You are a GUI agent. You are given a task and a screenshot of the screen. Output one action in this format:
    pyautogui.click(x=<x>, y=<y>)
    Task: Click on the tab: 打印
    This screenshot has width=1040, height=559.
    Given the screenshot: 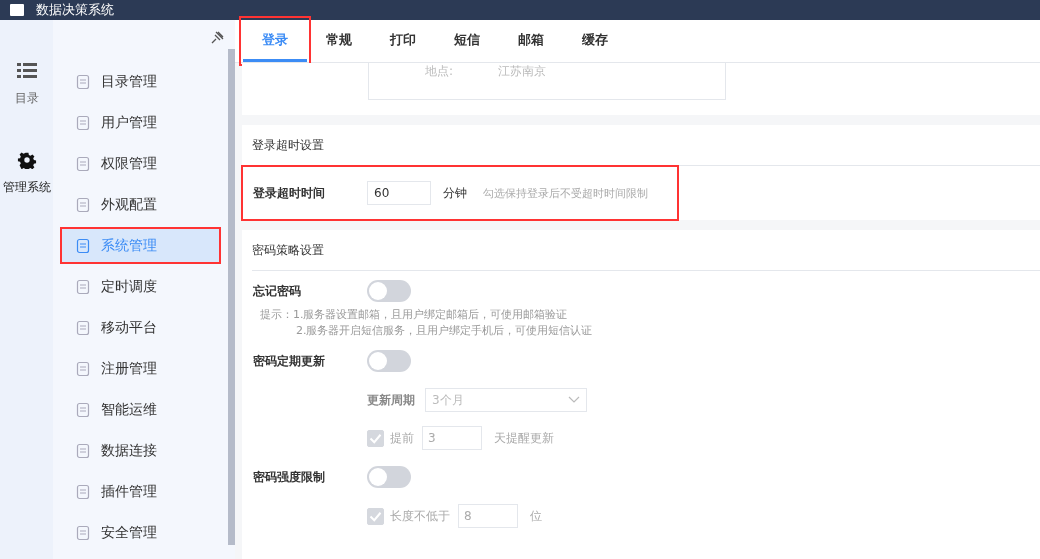 What is the action you would take?
    pyautogui.click(x=403, y=41)
    